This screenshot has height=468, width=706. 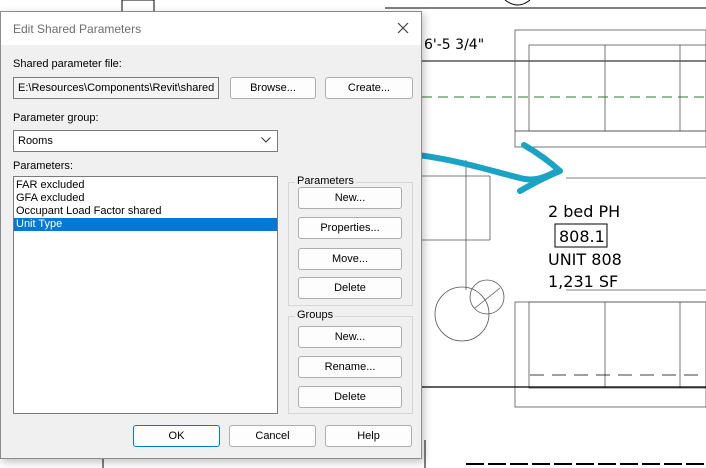 I want to click on list-item: FAR excluded, so click(x=145, y=185).